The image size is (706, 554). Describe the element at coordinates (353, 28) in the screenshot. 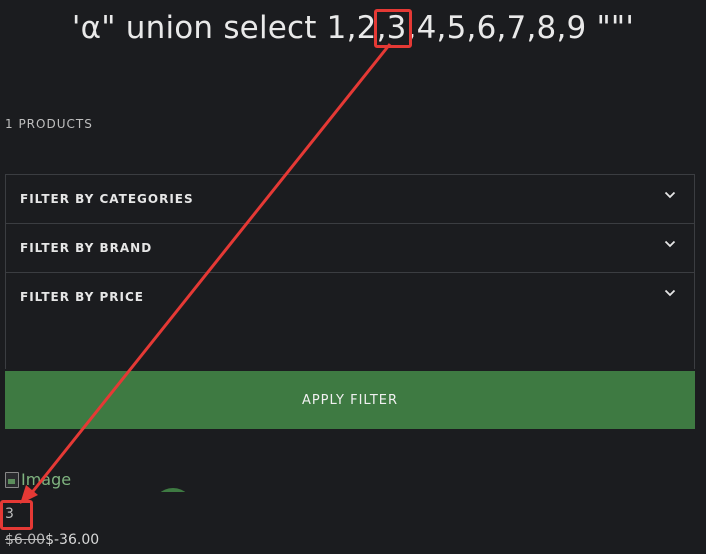

I see `page-title: 'α" union select 1,2,3,4,5,6,7,8,9 ""'` at that location.